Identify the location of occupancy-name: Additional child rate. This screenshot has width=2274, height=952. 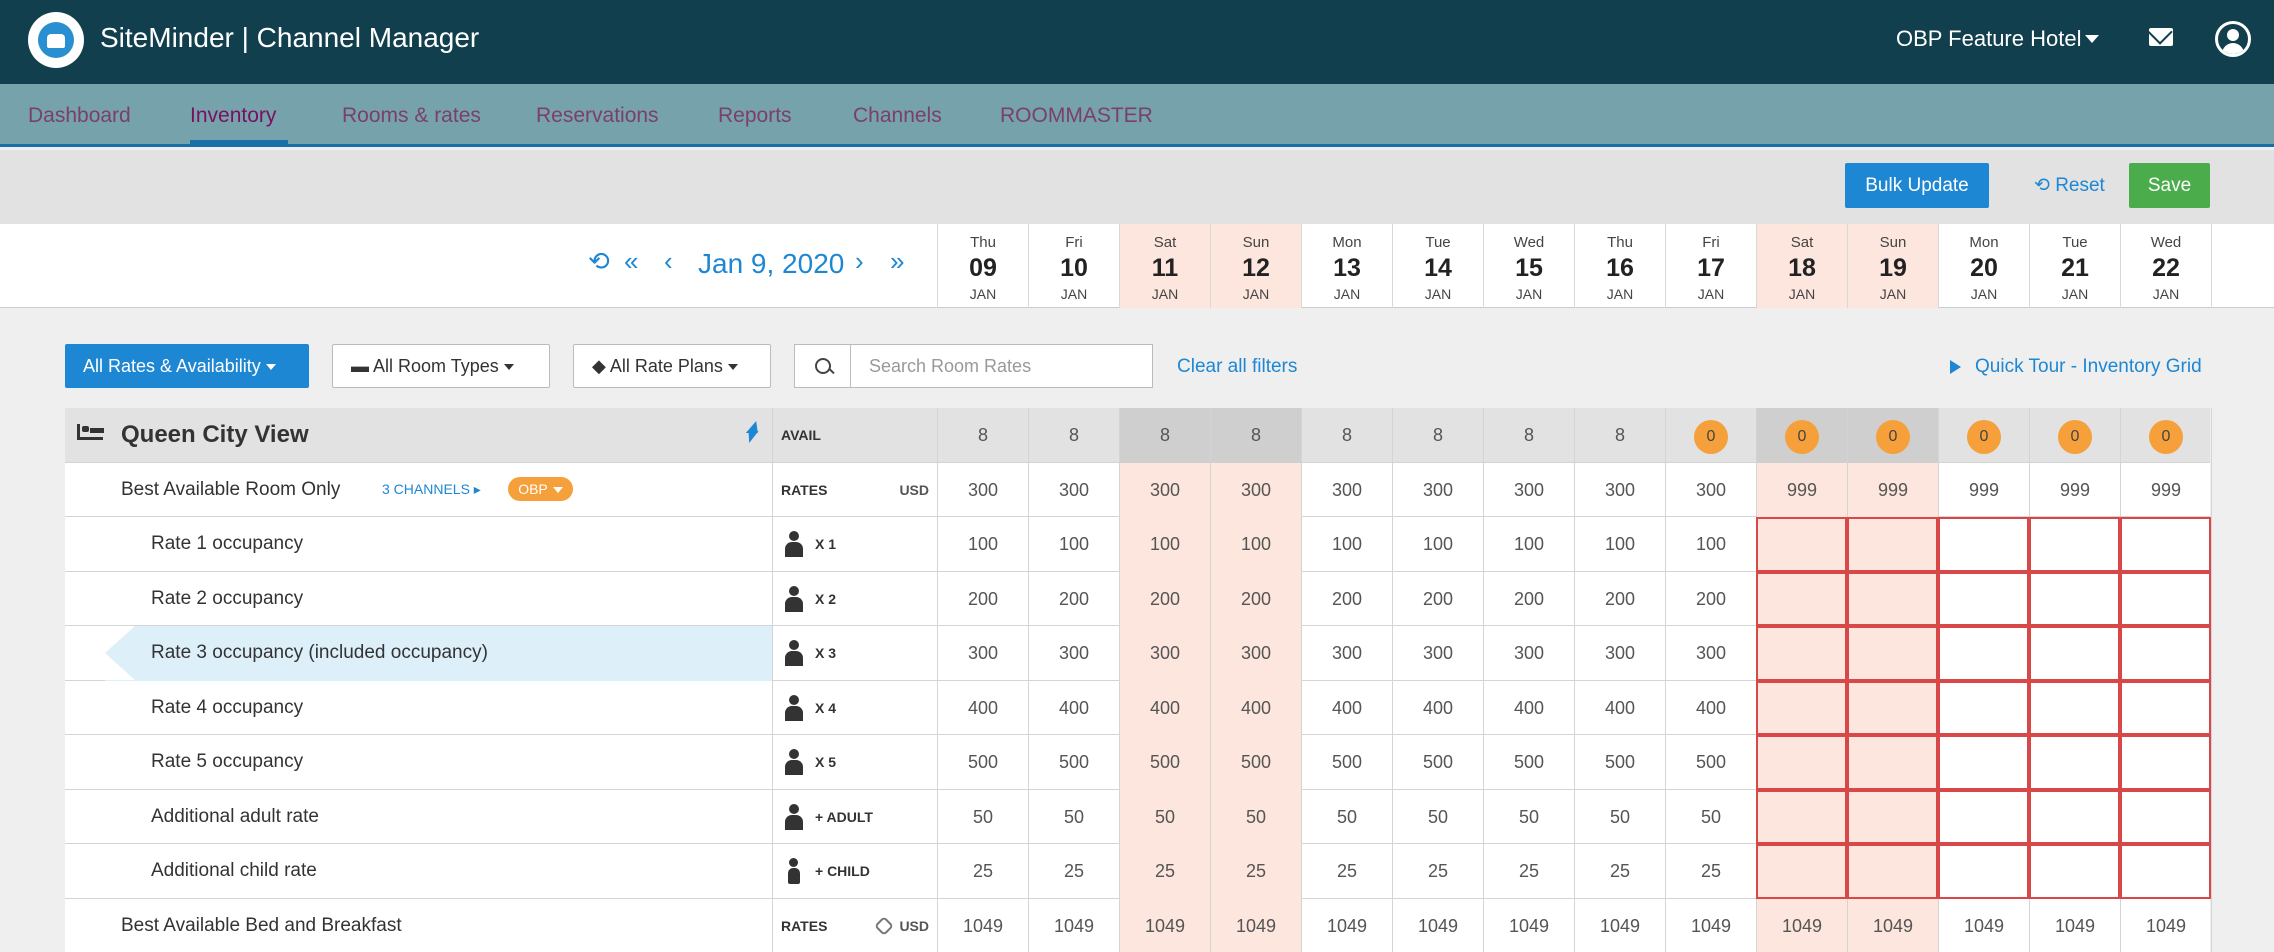
(234, 871).